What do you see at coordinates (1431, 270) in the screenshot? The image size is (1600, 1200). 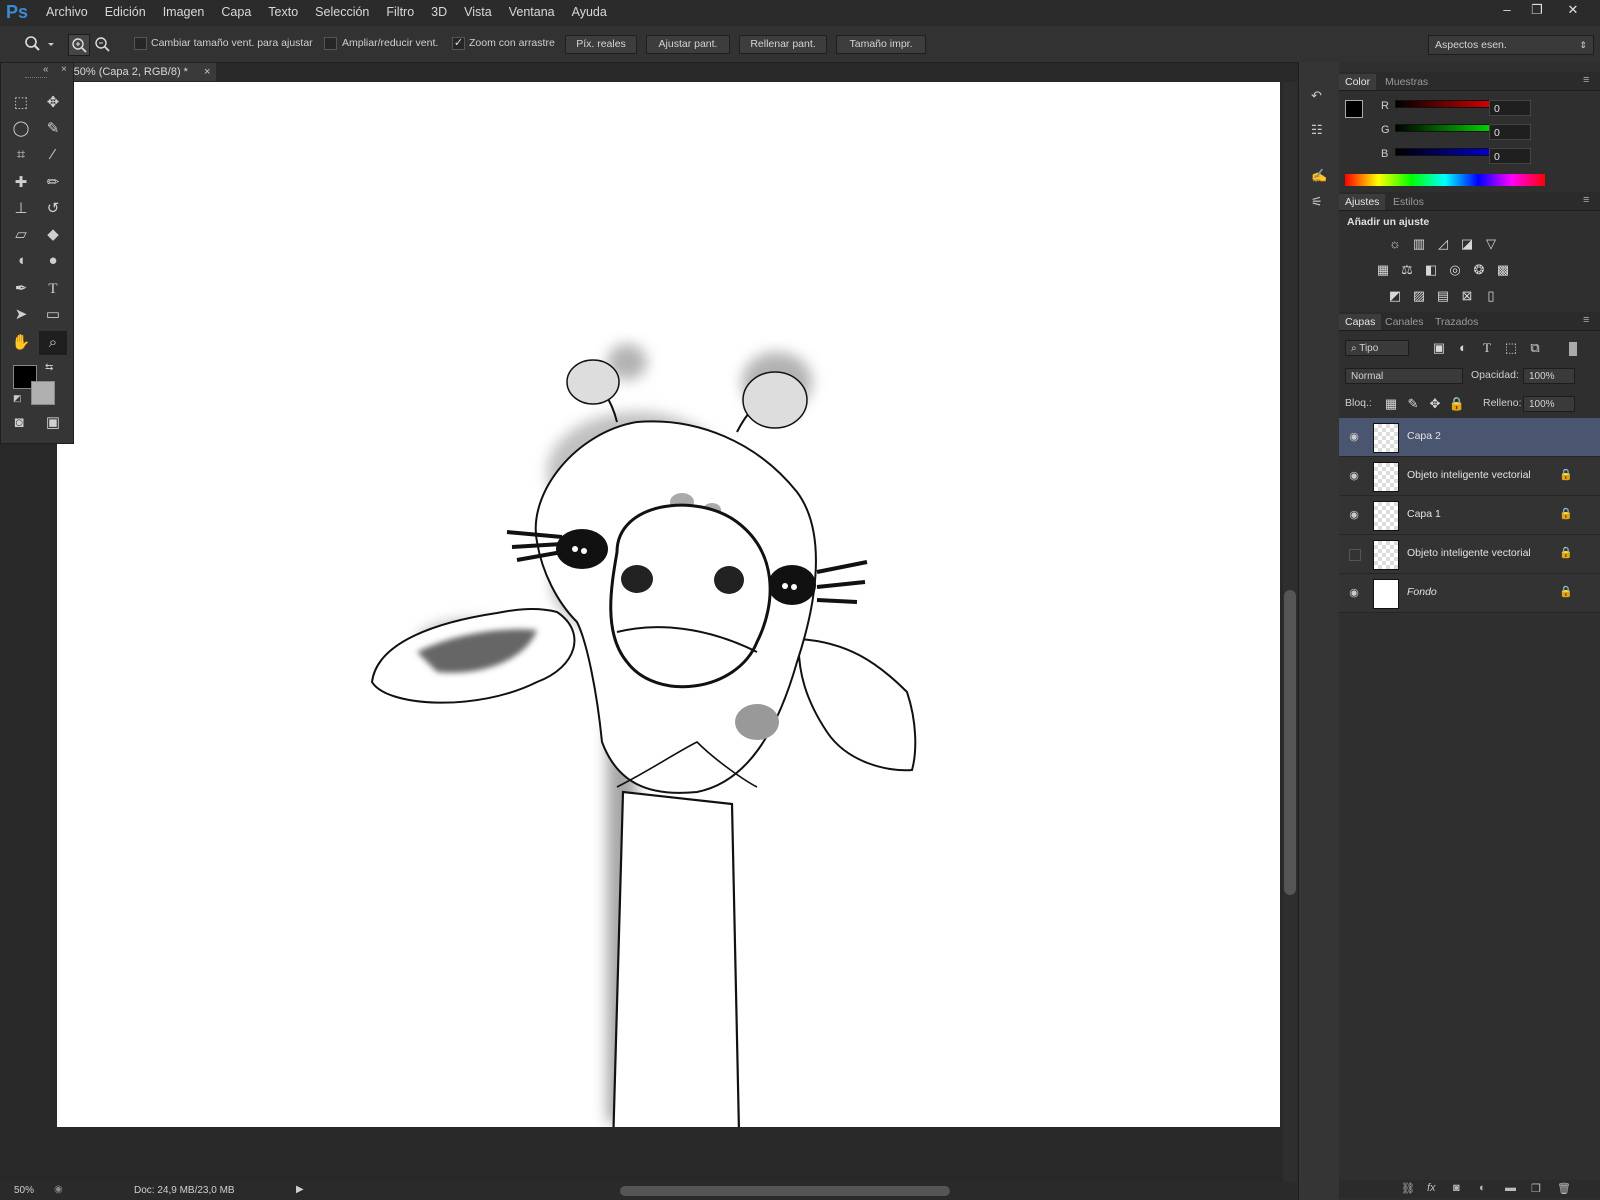 I see `black-white-icon: ◧` at bounding box center [1431, 270].